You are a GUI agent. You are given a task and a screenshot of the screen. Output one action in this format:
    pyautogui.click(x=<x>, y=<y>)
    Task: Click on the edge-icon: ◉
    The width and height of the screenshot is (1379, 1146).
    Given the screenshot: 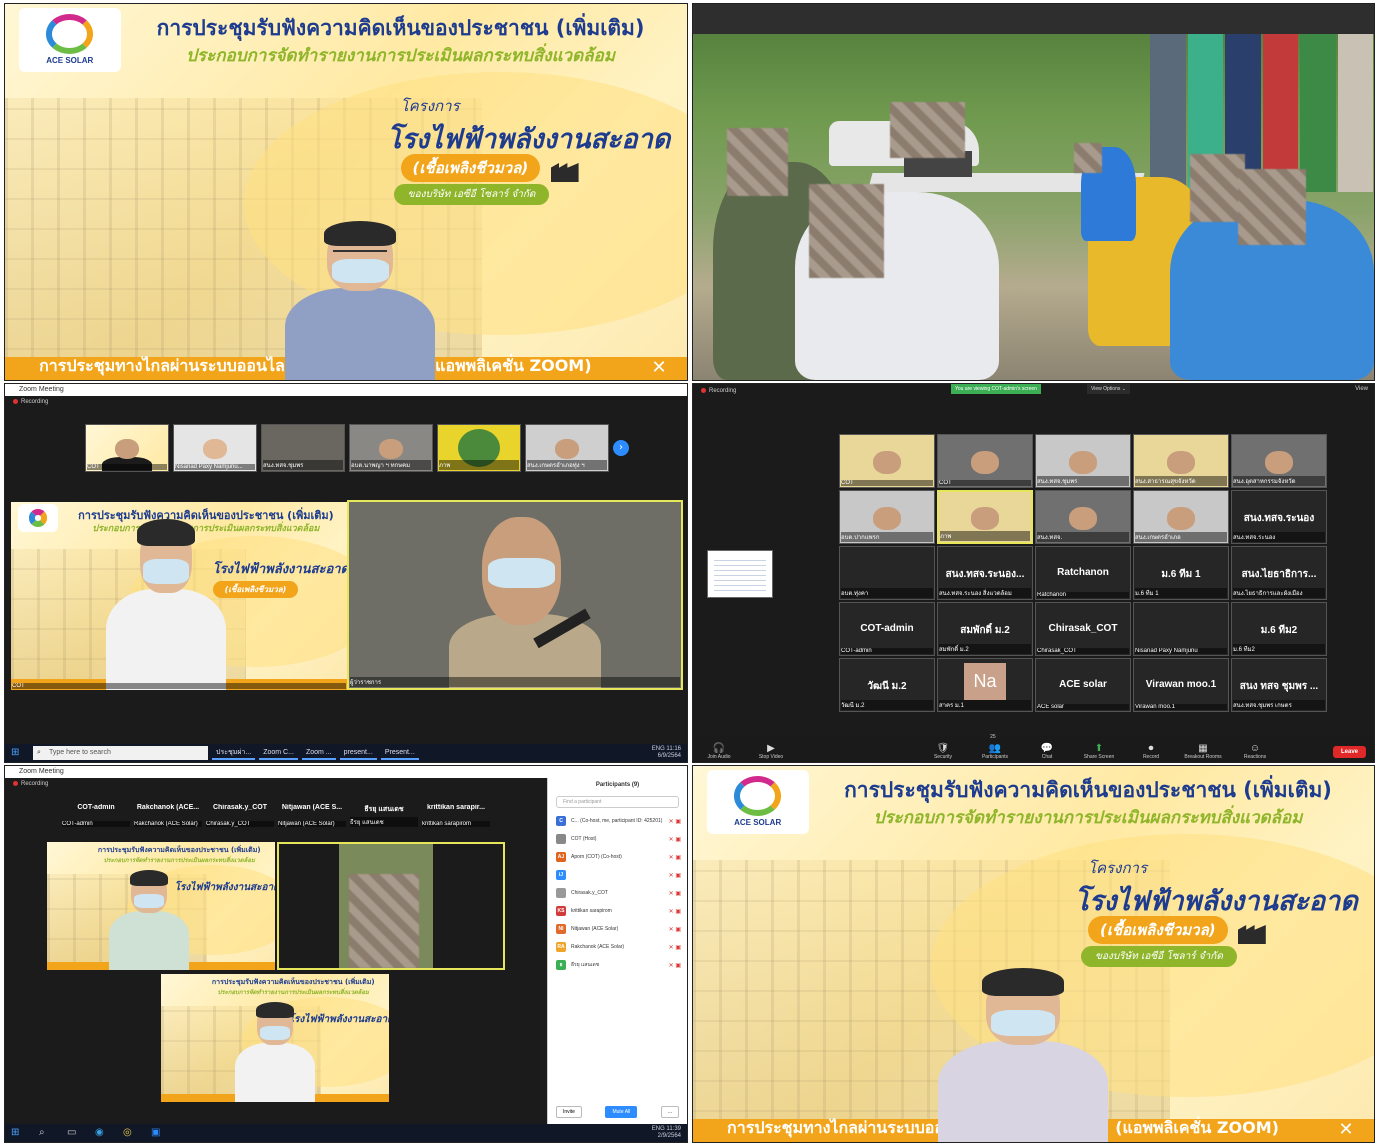 What is the action you would take?
    pyautogui.click(x=103, y=1133)
    